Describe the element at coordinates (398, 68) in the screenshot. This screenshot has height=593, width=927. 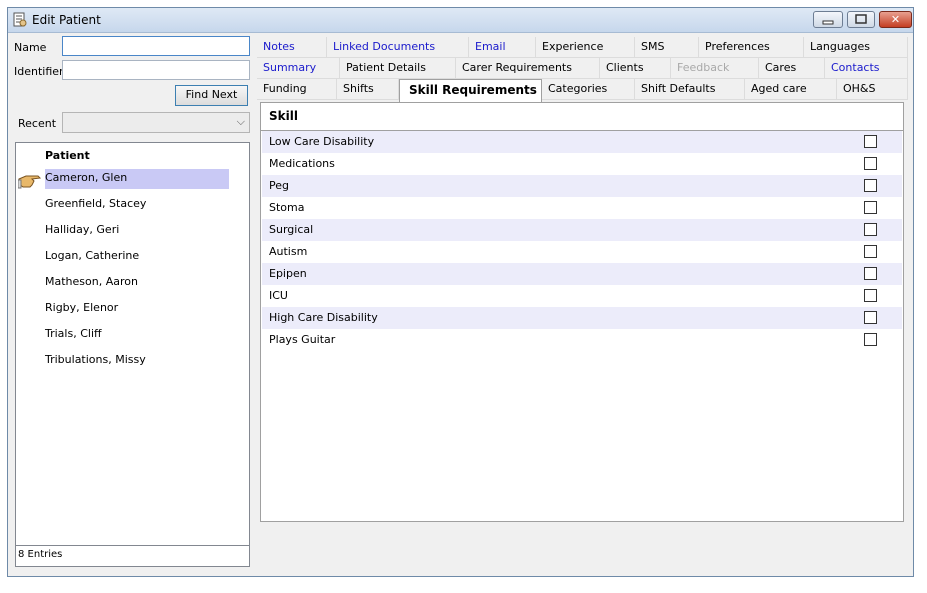
I see `tab-patient-details: Patient Details` at that location.